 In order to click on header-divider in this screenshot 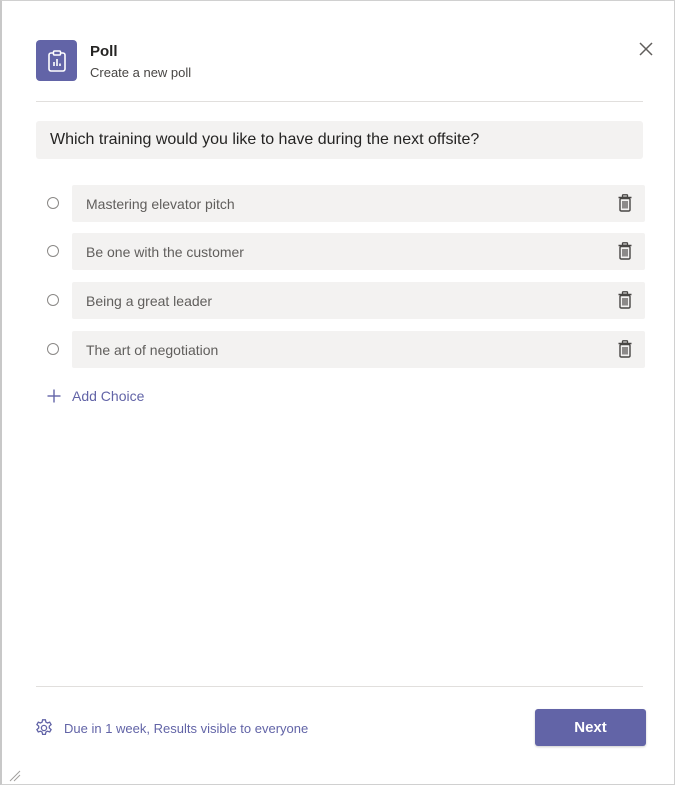, I will do `click(339, 101)`.